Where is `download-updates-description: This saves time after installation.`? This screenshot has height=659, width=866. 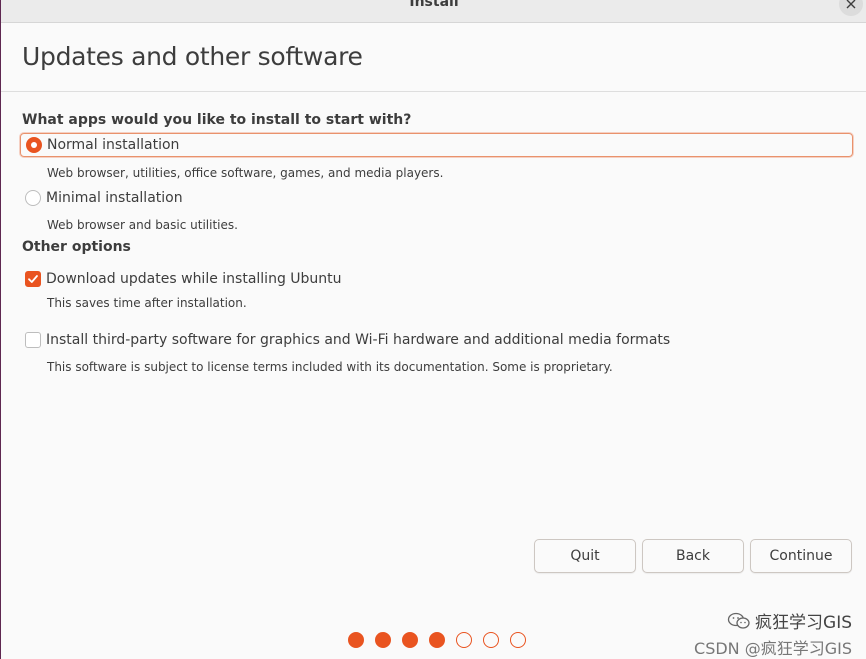
download-updates-description: This saves time after installation. is located at coordinates (147, 303).